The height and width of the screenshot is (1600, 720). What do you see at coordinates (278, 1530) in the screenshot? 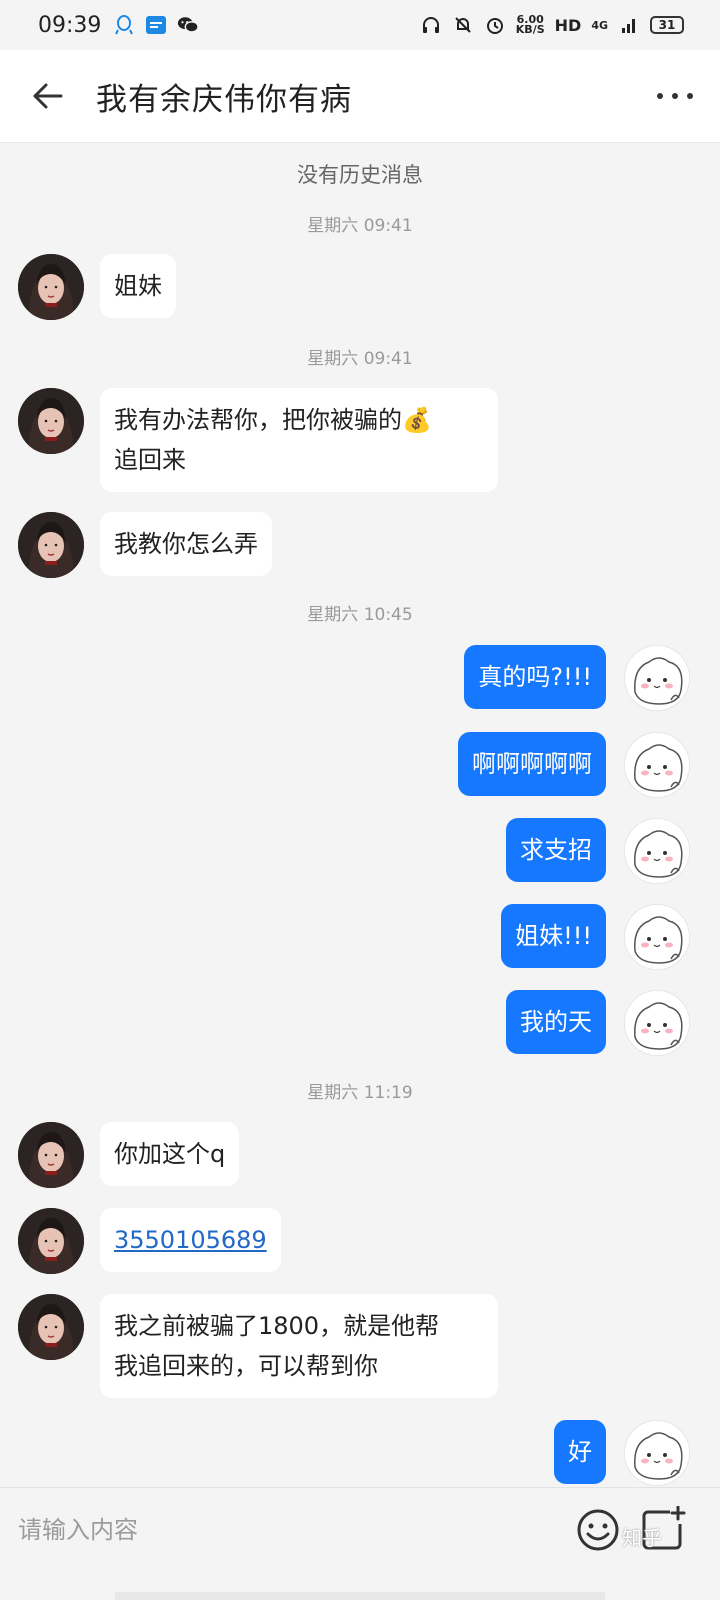
I see `message-input` at bounding box center [278, 1530].